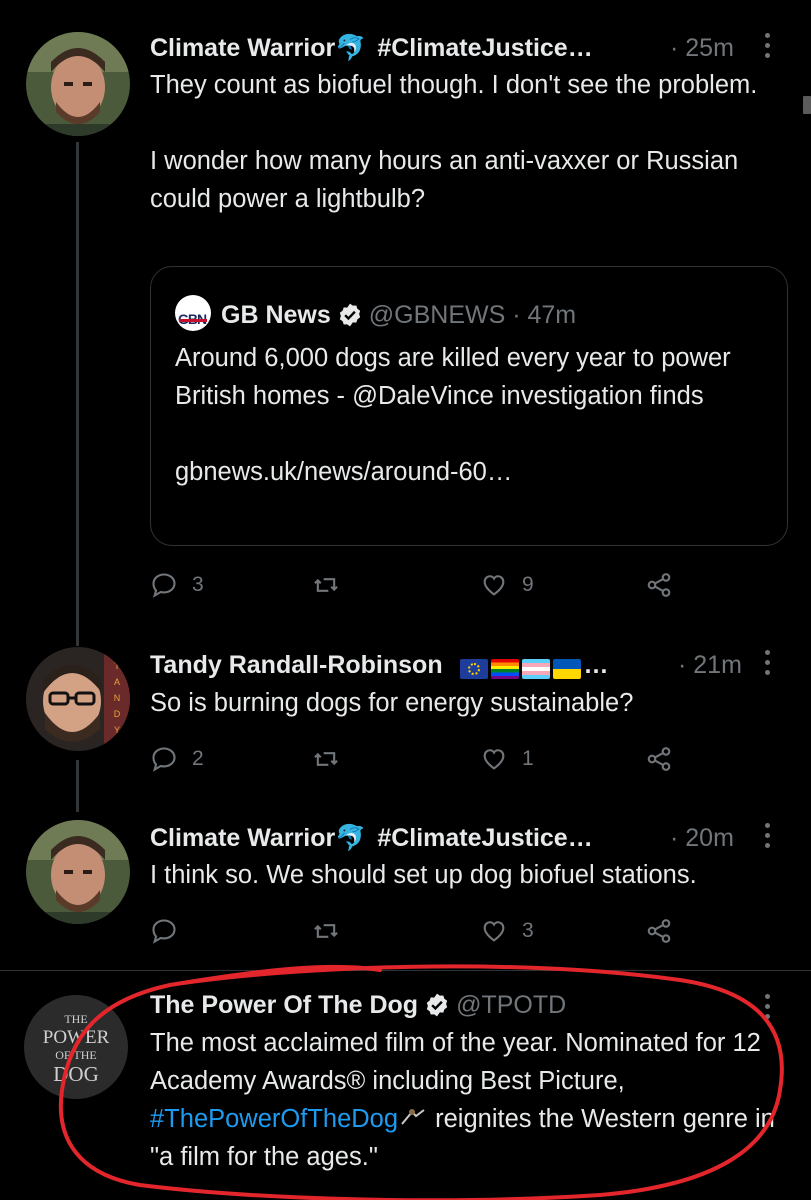 This screenshot has height=1200, width=811. I want to click on tweet-header: Tandy Randall-Robinson … · 21m, so click(480, 665).